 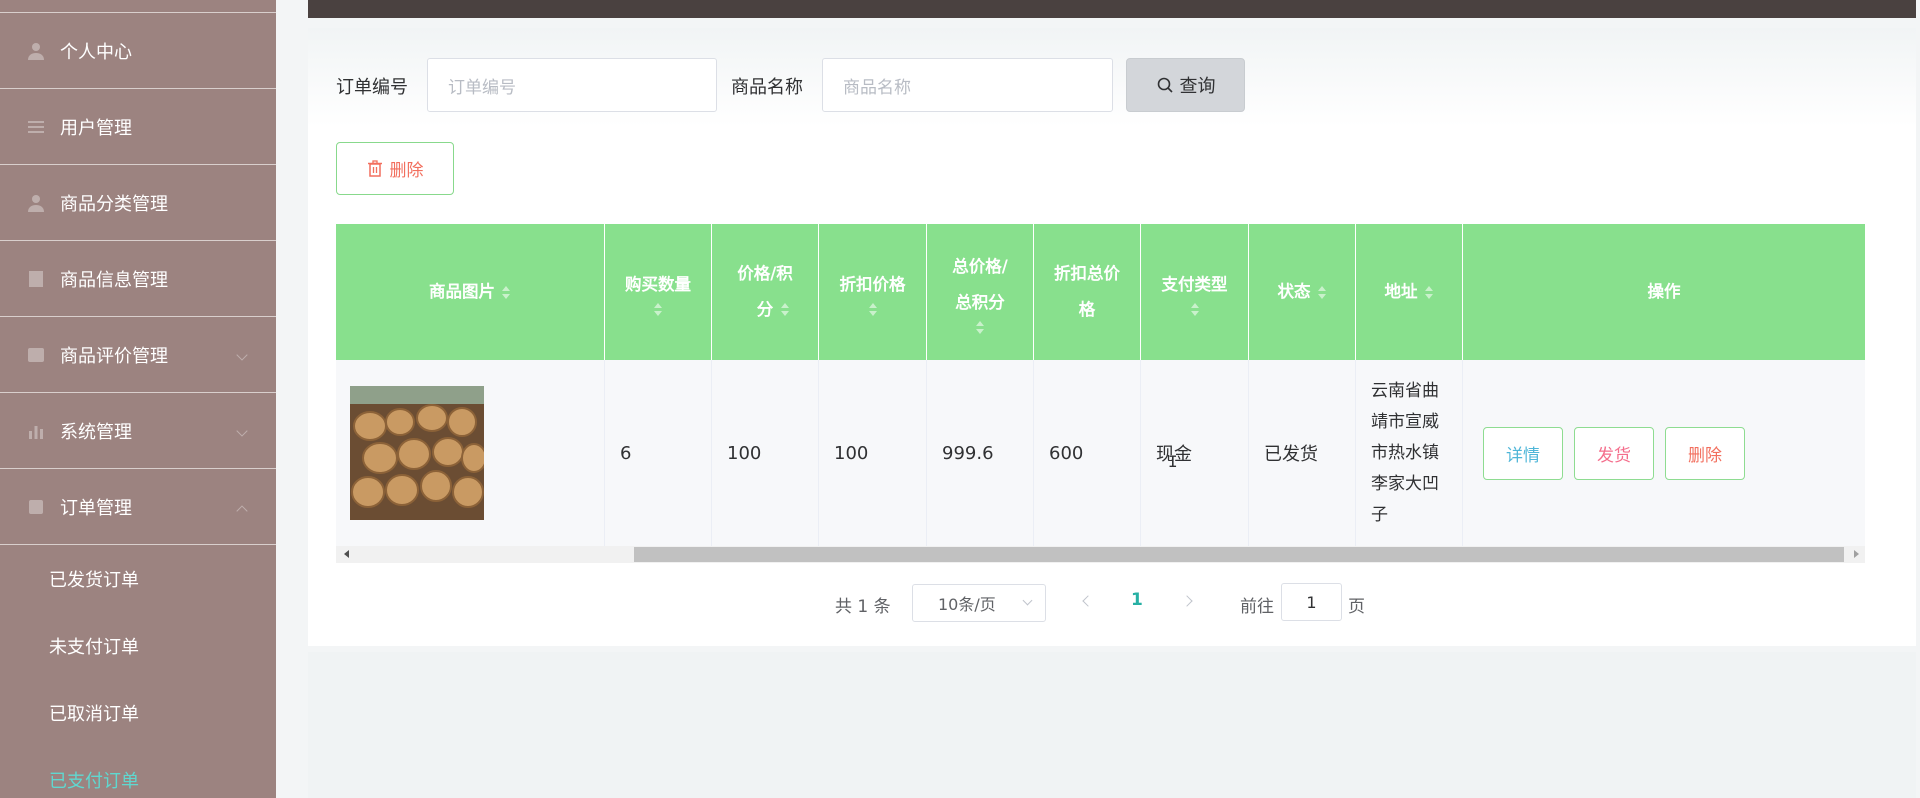 What do you see at coordinates (1195, 453) in the screenshot?
I see `cell-pay-type: 现金` at bounding box center [1195, 453].